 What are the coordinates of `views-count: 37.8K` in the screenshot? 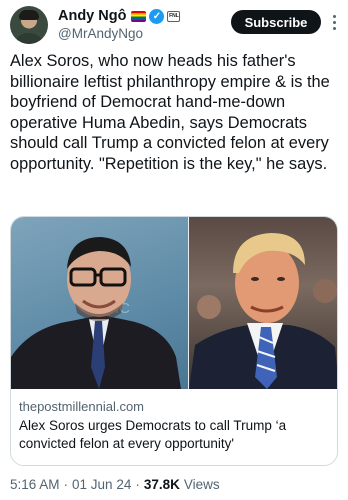 It's located at (162, 484).